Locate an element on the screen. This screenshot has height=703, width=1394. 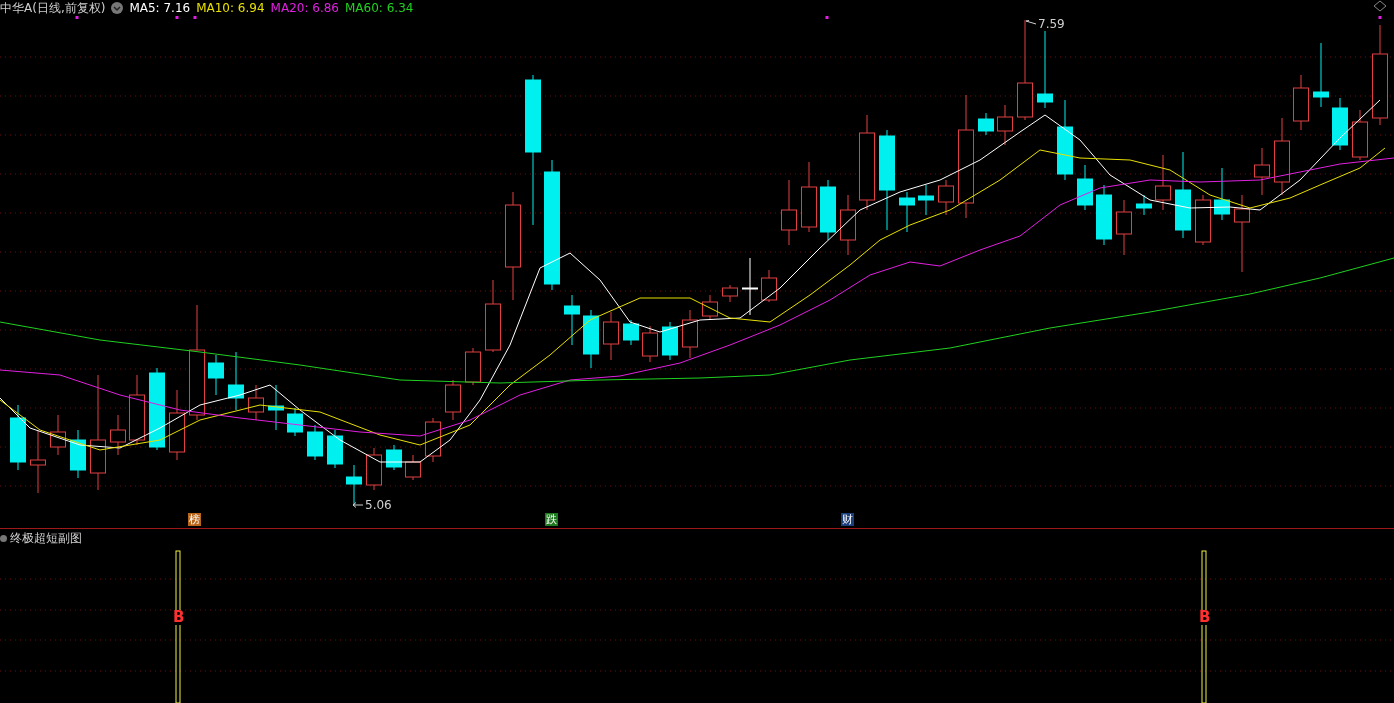
moving-average-value: MA20: 6.86 is located at coordinates (304, 8).